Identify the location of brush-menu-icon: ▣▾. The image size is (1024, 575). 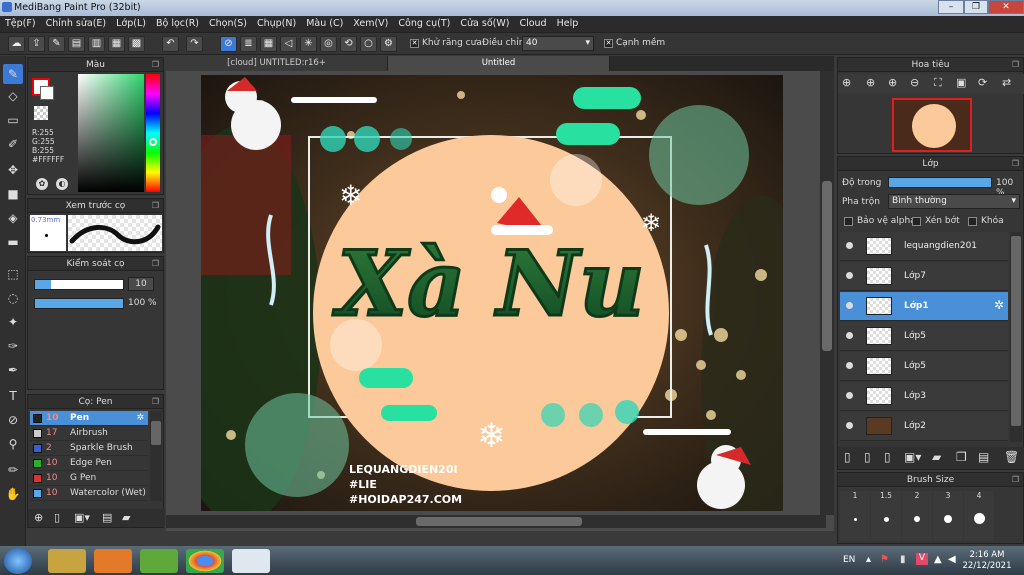
(82, 517).